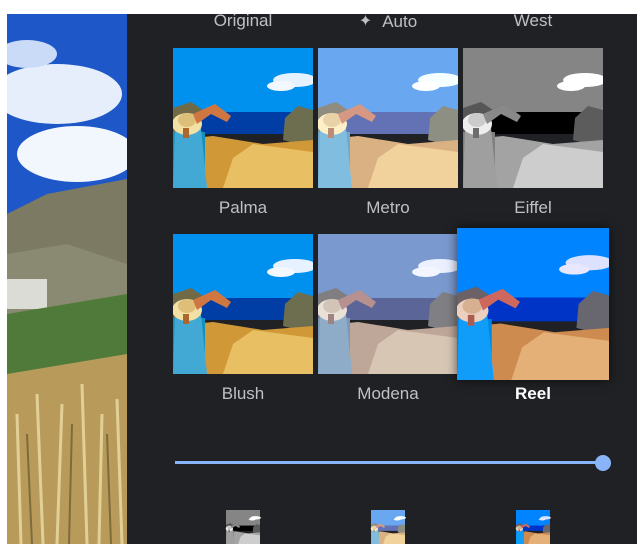 The height and width of the screenshot is (544, 637). I want to click on filter-label-text: Original, so click(243, 20).